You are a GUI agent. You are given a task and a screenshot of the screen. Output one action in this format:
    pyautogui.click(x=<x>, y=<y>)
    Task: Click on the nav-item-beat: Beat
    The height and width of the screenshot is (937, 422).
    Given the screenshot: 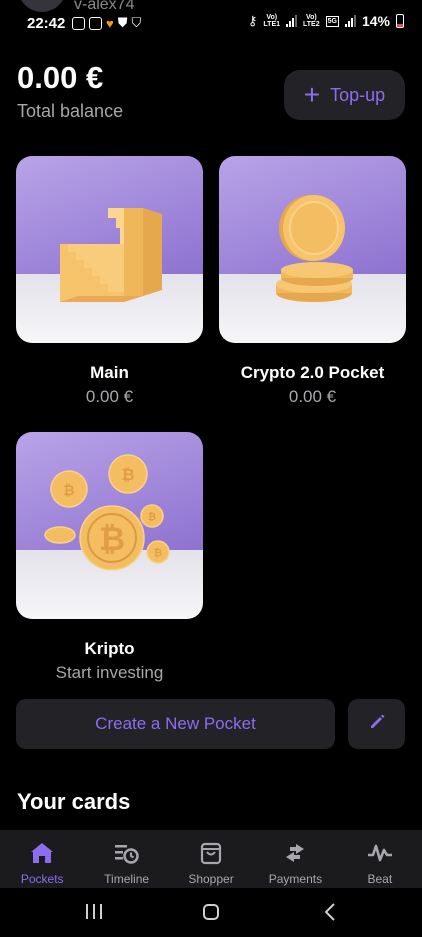 What is the action you would take?
    pyautogui.click(x=380, y=859)
    